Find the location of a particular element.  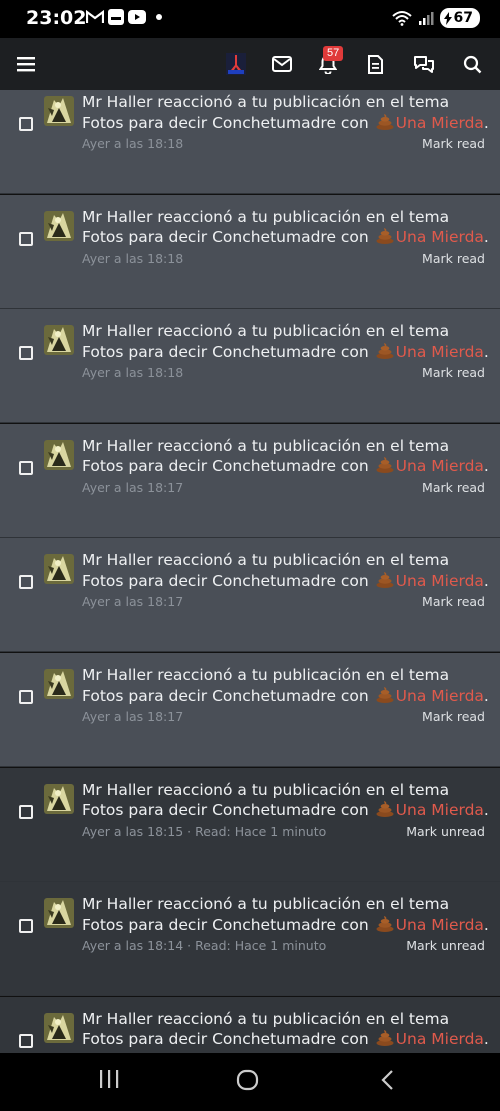

threads-button is located at coordinates (375, 64).